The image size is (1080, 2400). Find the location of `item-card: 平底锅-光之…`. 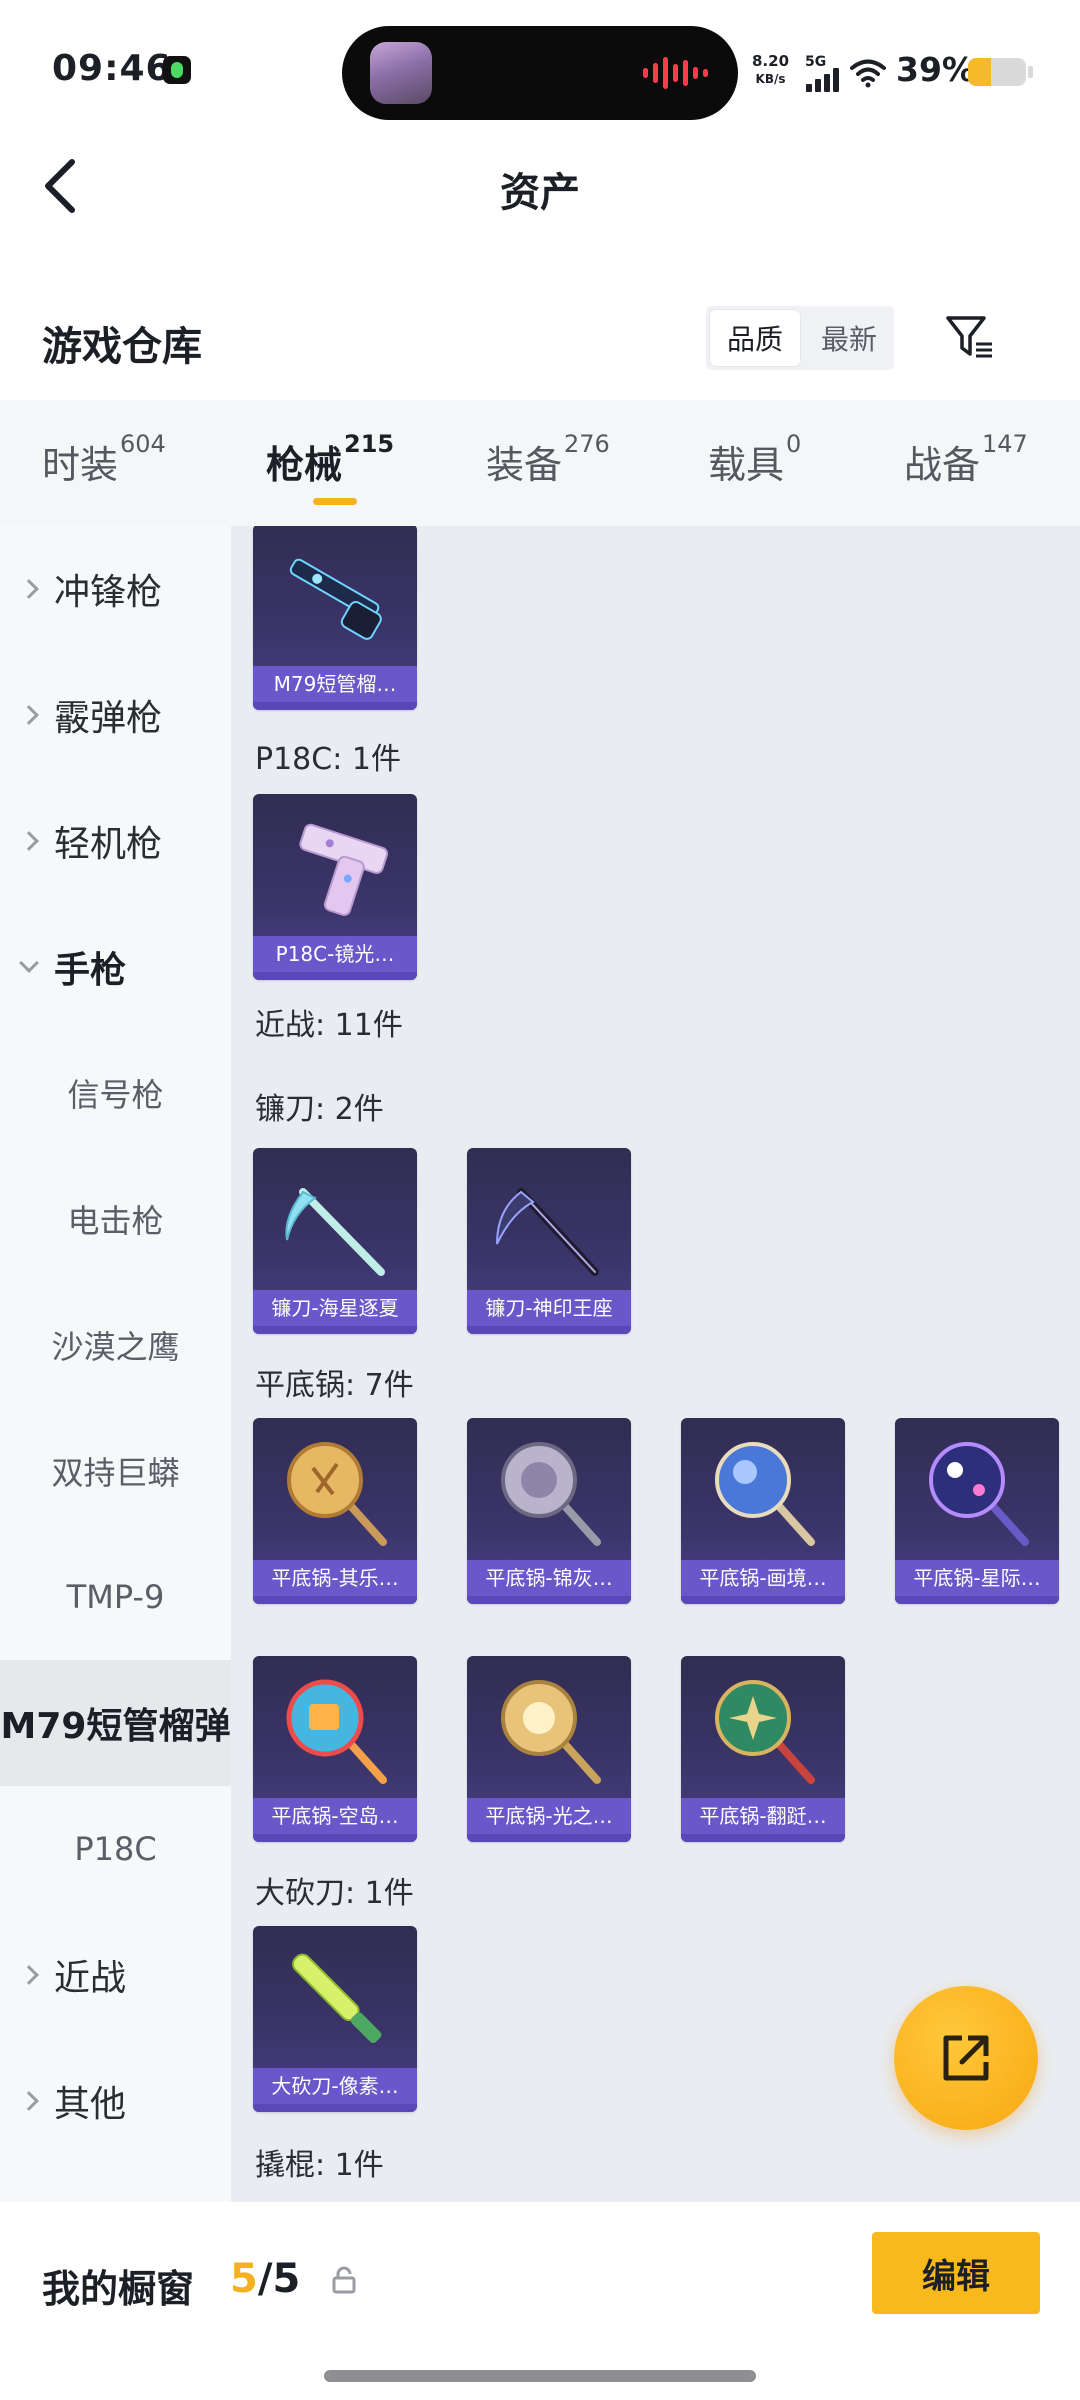

item-card: 平底锅-光之… is located at coordinates (549, 1749).